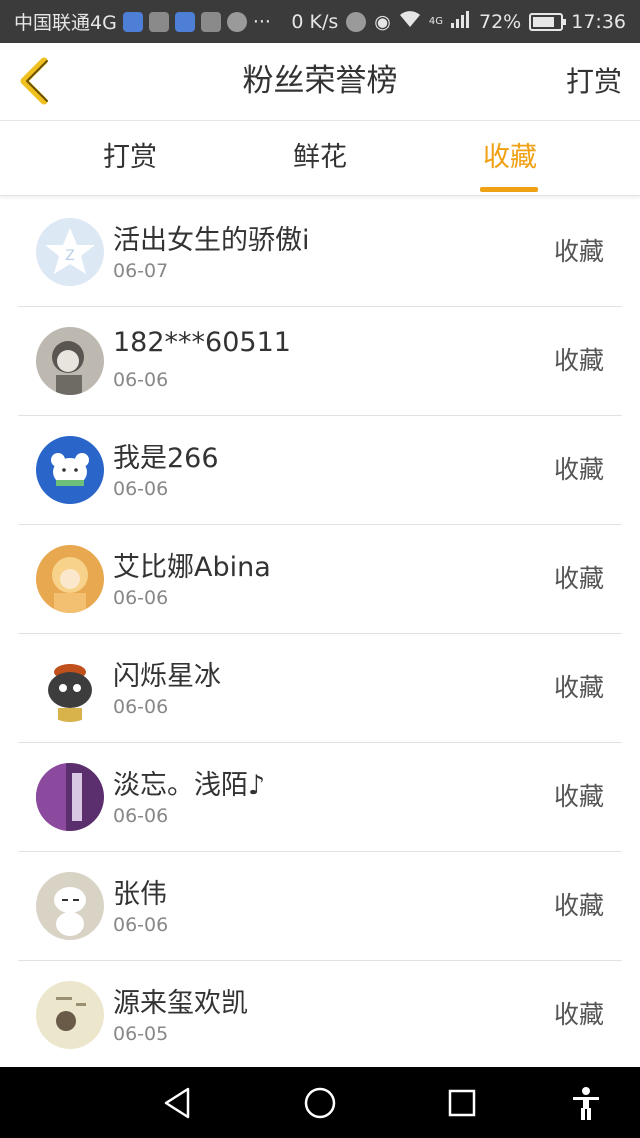 Image resolution: width=640 pixels, height=1138 pixels. Describe the element at coordinates (382, 21) in the screenshot. I see `eye-icon: ◉` at that location.